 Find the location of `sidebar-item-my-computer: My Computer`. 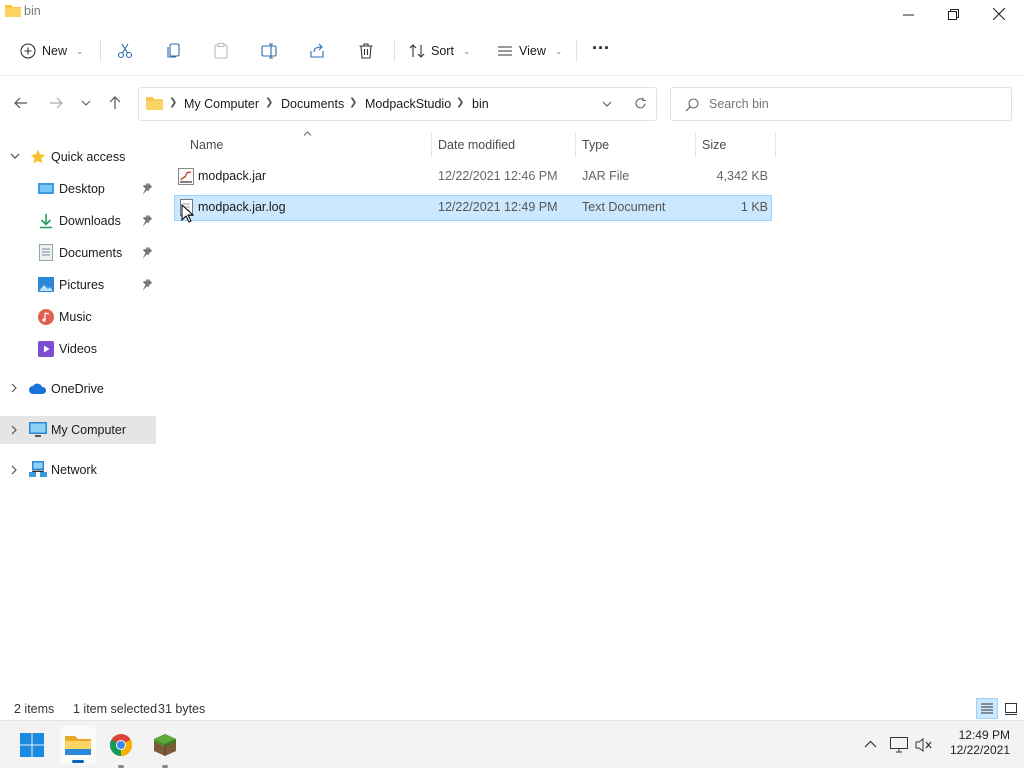

sidebar-item-my-computer: My Computer is located at coordinates (78, 430).